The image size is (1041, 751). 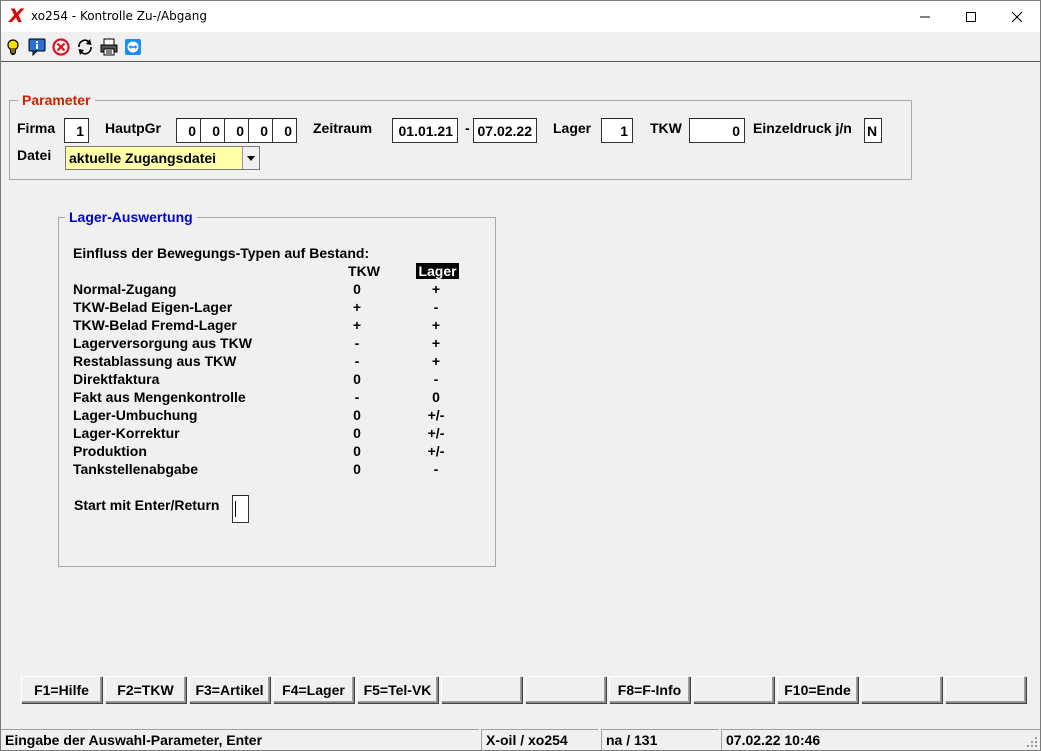 I want to click on toolbar, so click(x=520, y=47).